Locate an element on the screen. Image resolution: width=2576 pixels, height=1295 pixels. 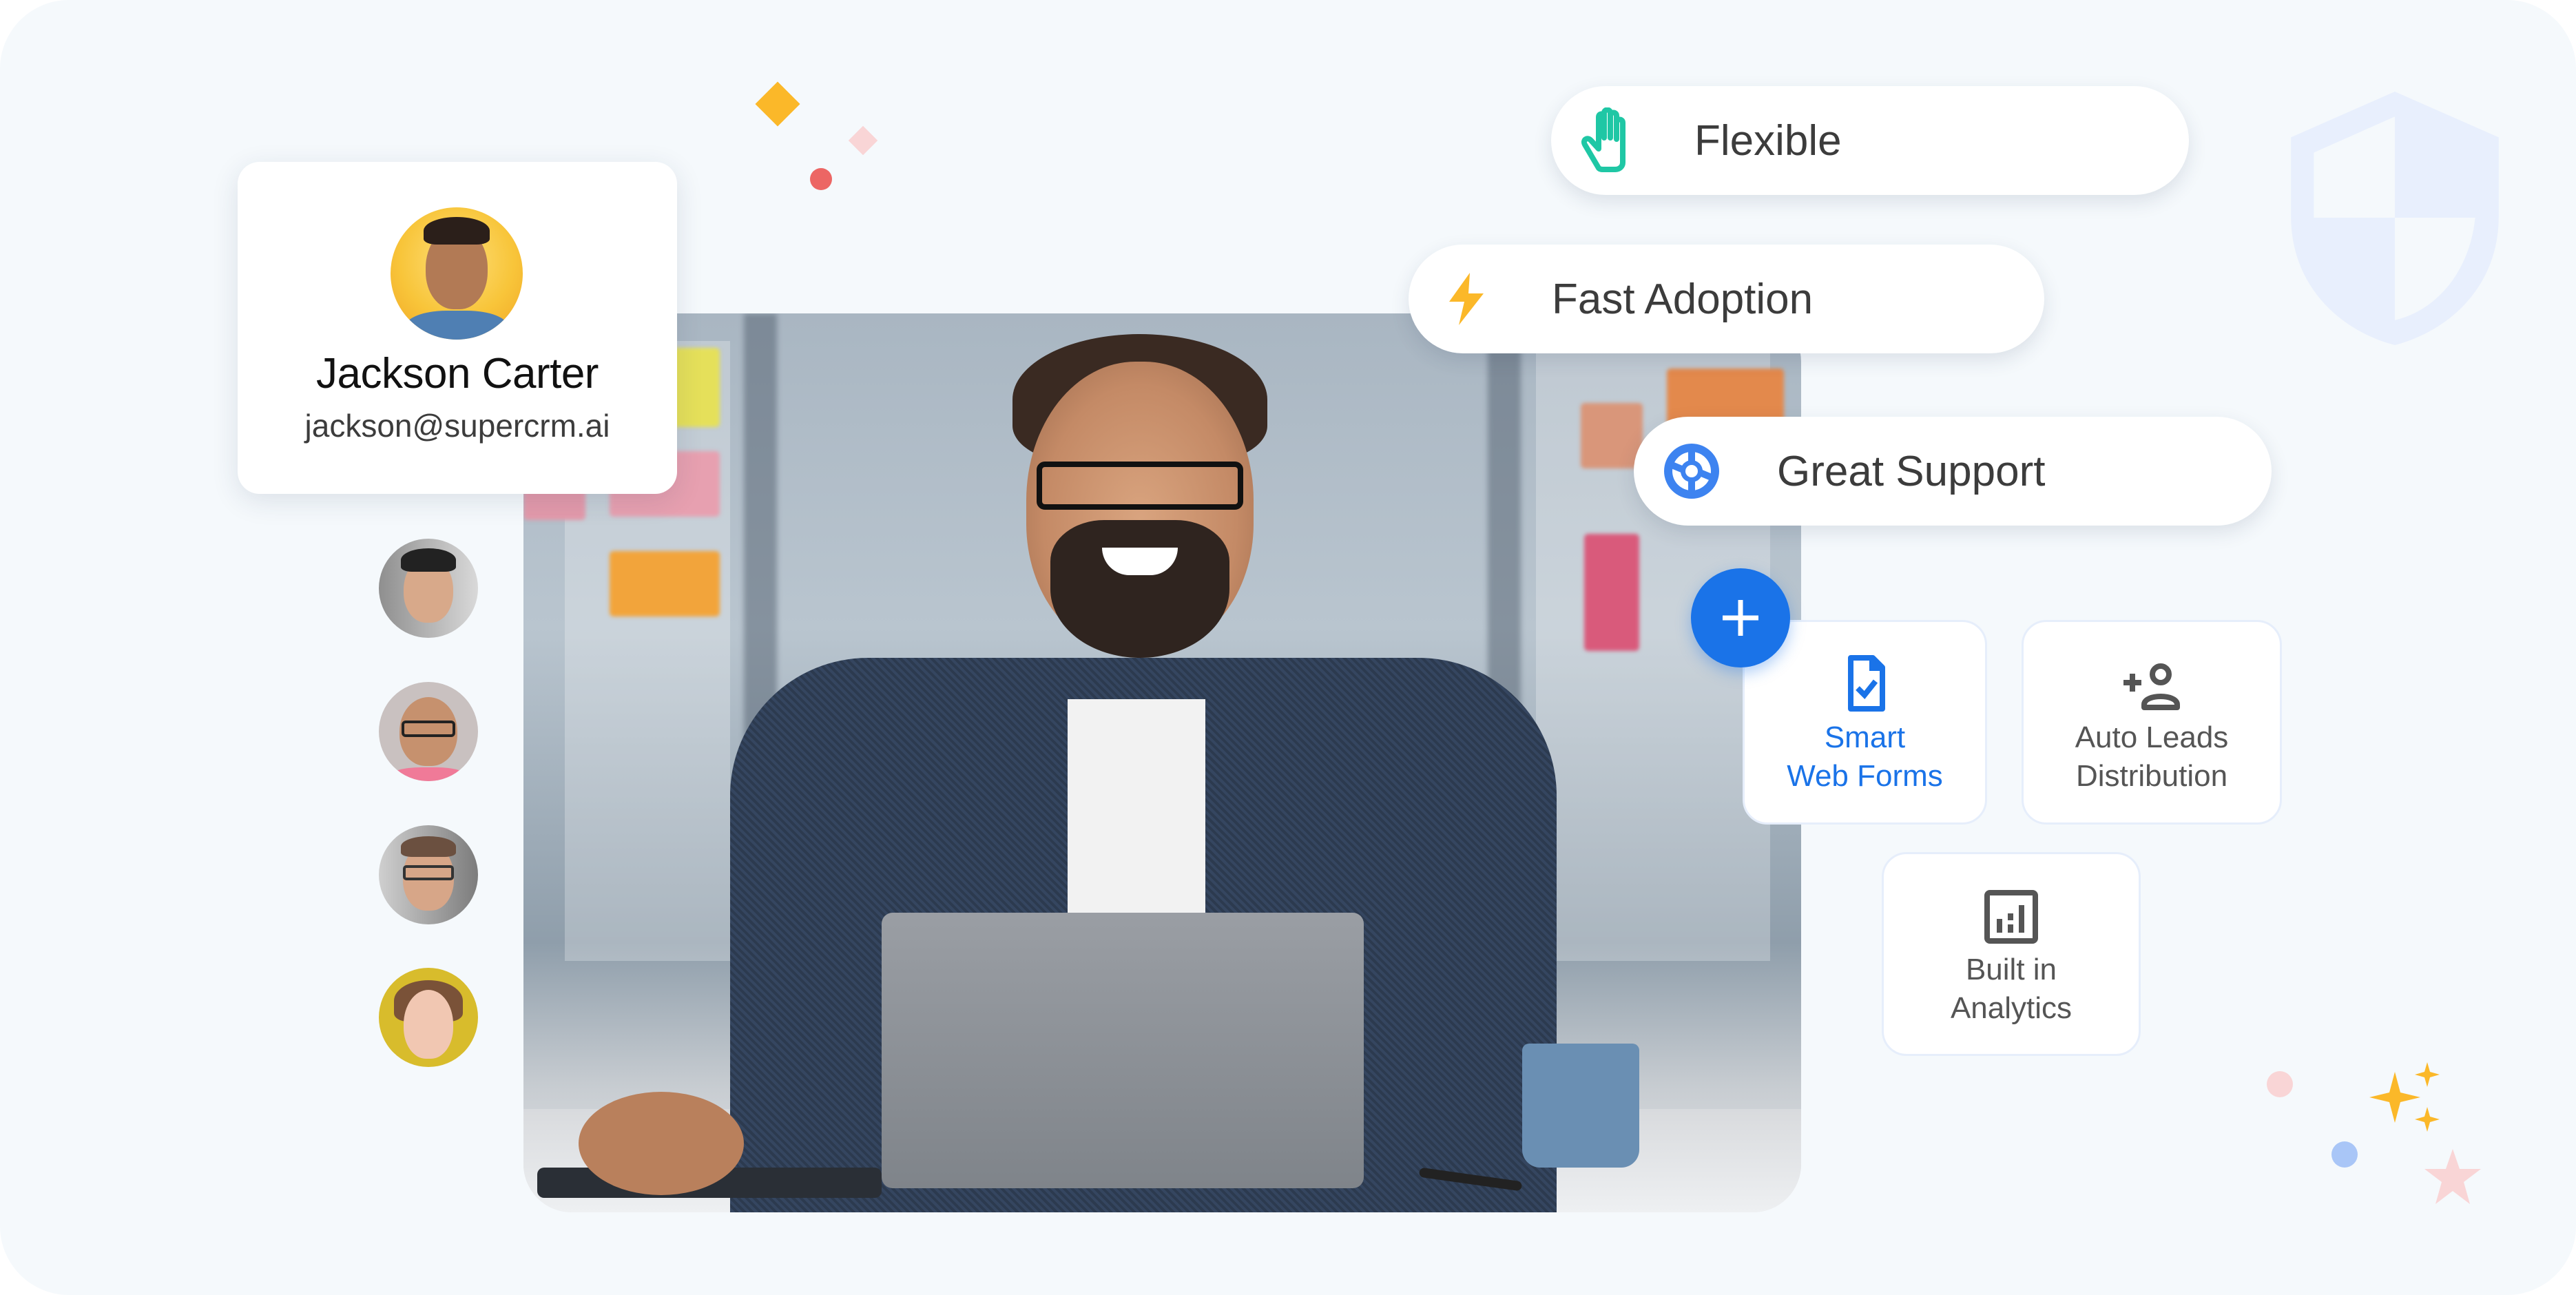
star-icon is located at coordinates (2452, 1176).